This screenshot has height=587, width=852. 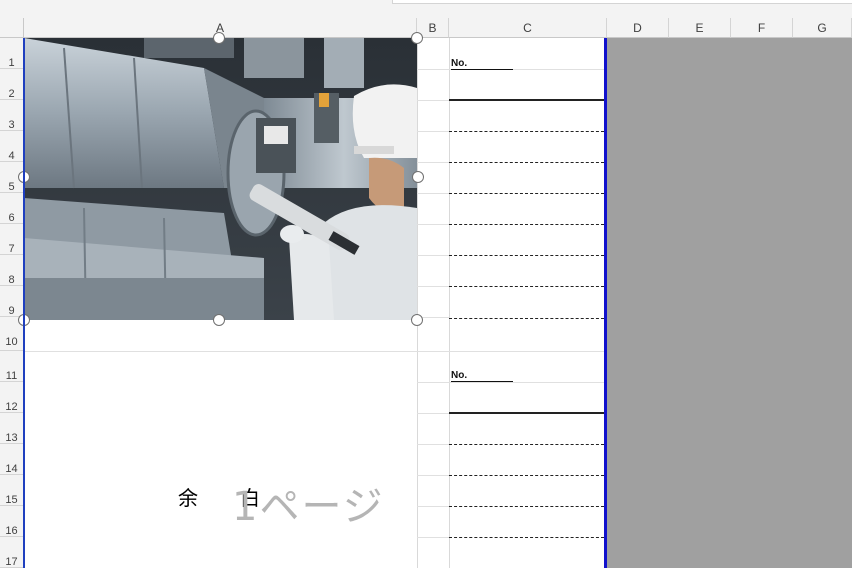 I want to click on row-header-11: 11, so click(x=12, y=366).